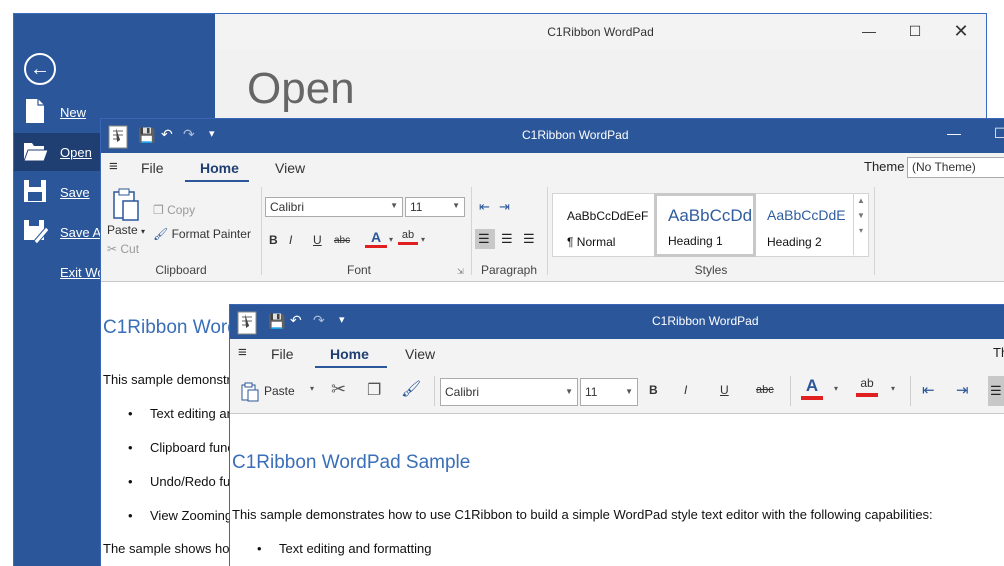 Image resolution: width=1004 pixels, height=566 pixels. What do you see at coordinates (794, 242) in the screenshot?
I see `style-name: Heading 2` at bounding box center [794, 242].